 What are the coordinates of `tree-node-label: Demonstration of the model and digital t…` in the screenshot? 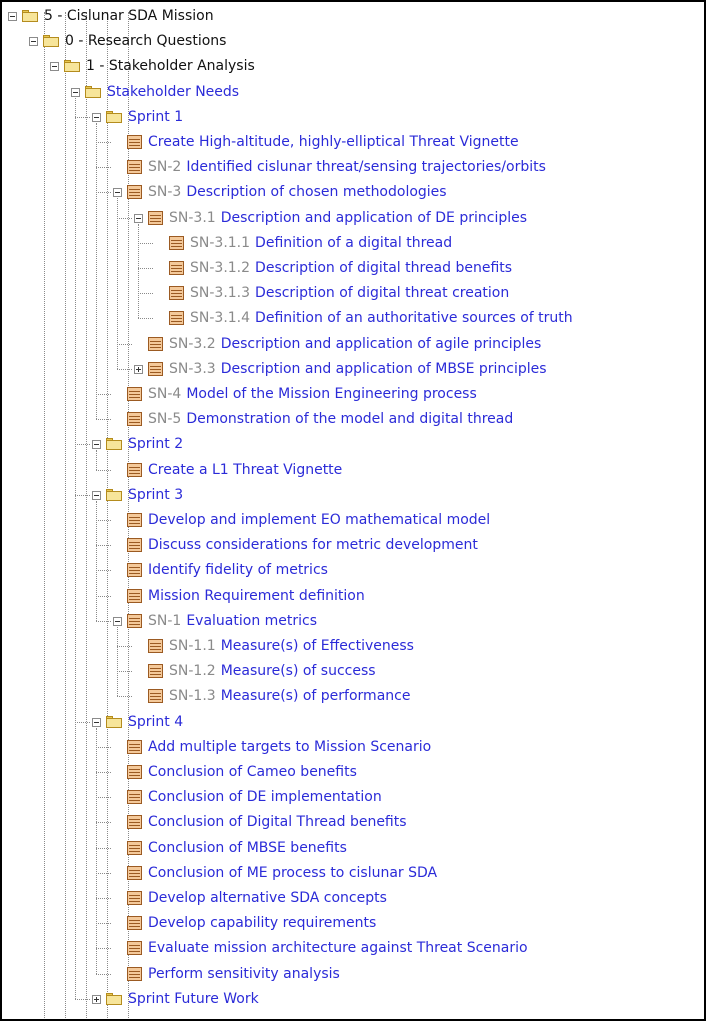 It's located at (350, 419).